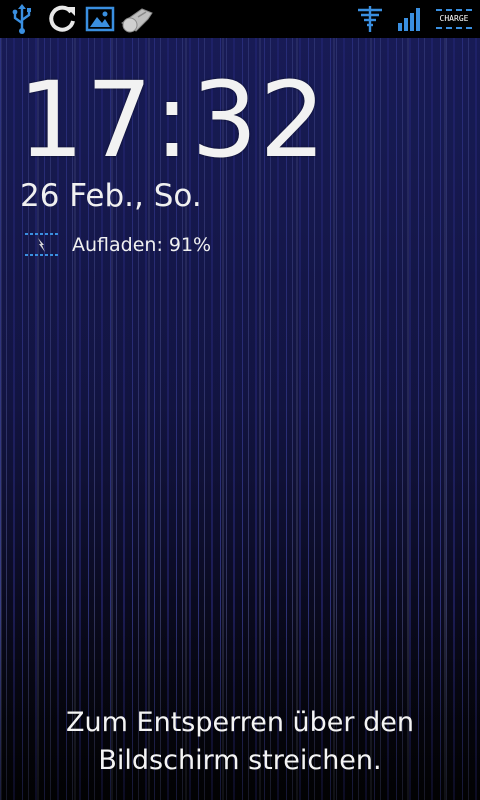  What do you see at coordinates (240, 19) in the screenshot?
I see `status-bar: CHARGE` at bounding box center [240, 19].